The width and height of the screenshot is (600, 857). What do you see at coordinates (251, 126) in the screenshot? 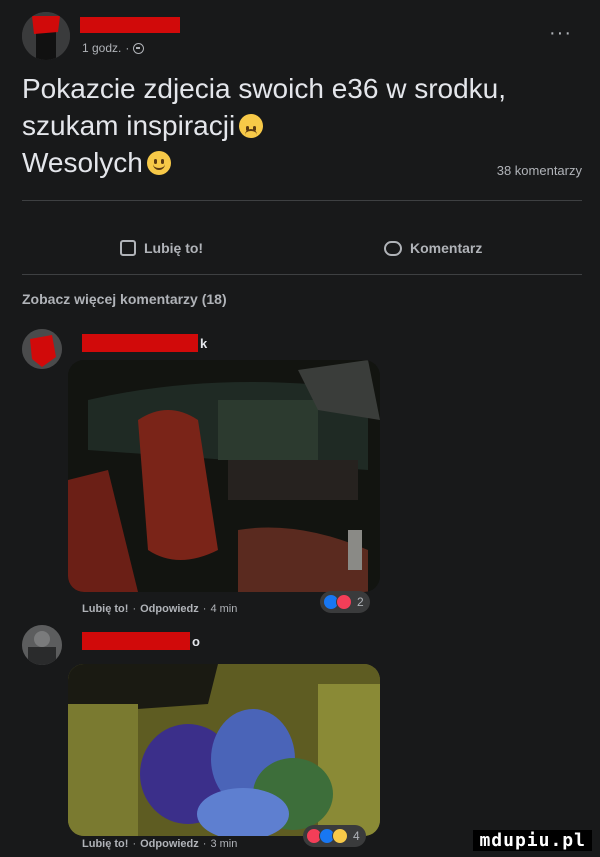
I see `upside-down-face-emoji-icon` at bounding box center [251, 126].